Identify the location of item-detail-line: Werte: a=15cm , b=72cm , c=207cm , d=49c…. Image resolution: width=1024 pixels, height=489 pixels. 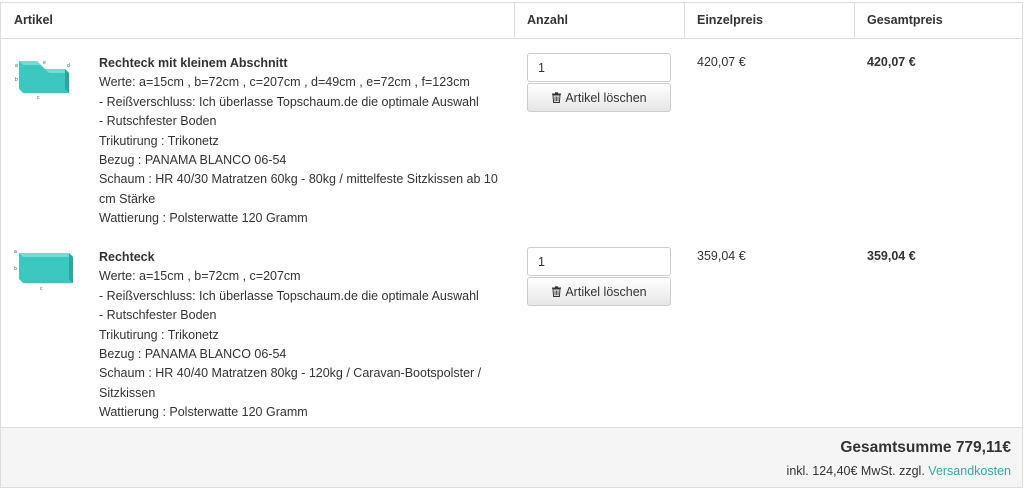
(284, 82).